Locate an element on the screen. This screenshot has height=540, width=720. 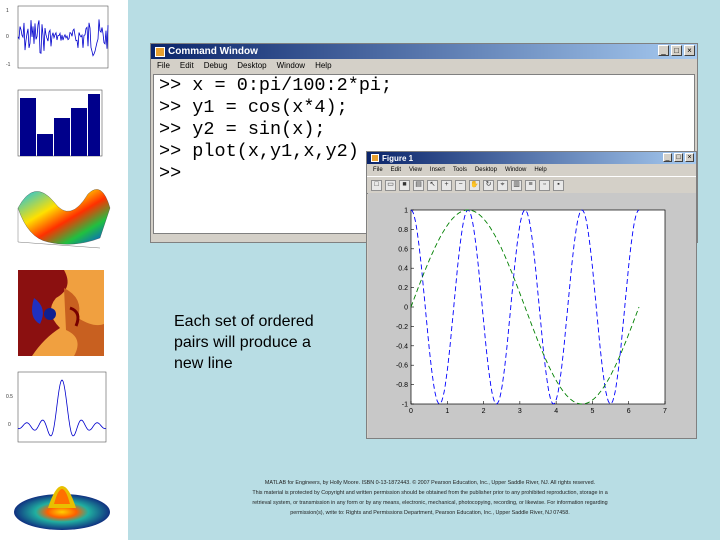
figure-toolbar: □ ▭ ■ ▤ ↖ + − ✋ ↻ ⌖ ▥ ≡ ▫ ▪ is located at coordinates (531, 185).